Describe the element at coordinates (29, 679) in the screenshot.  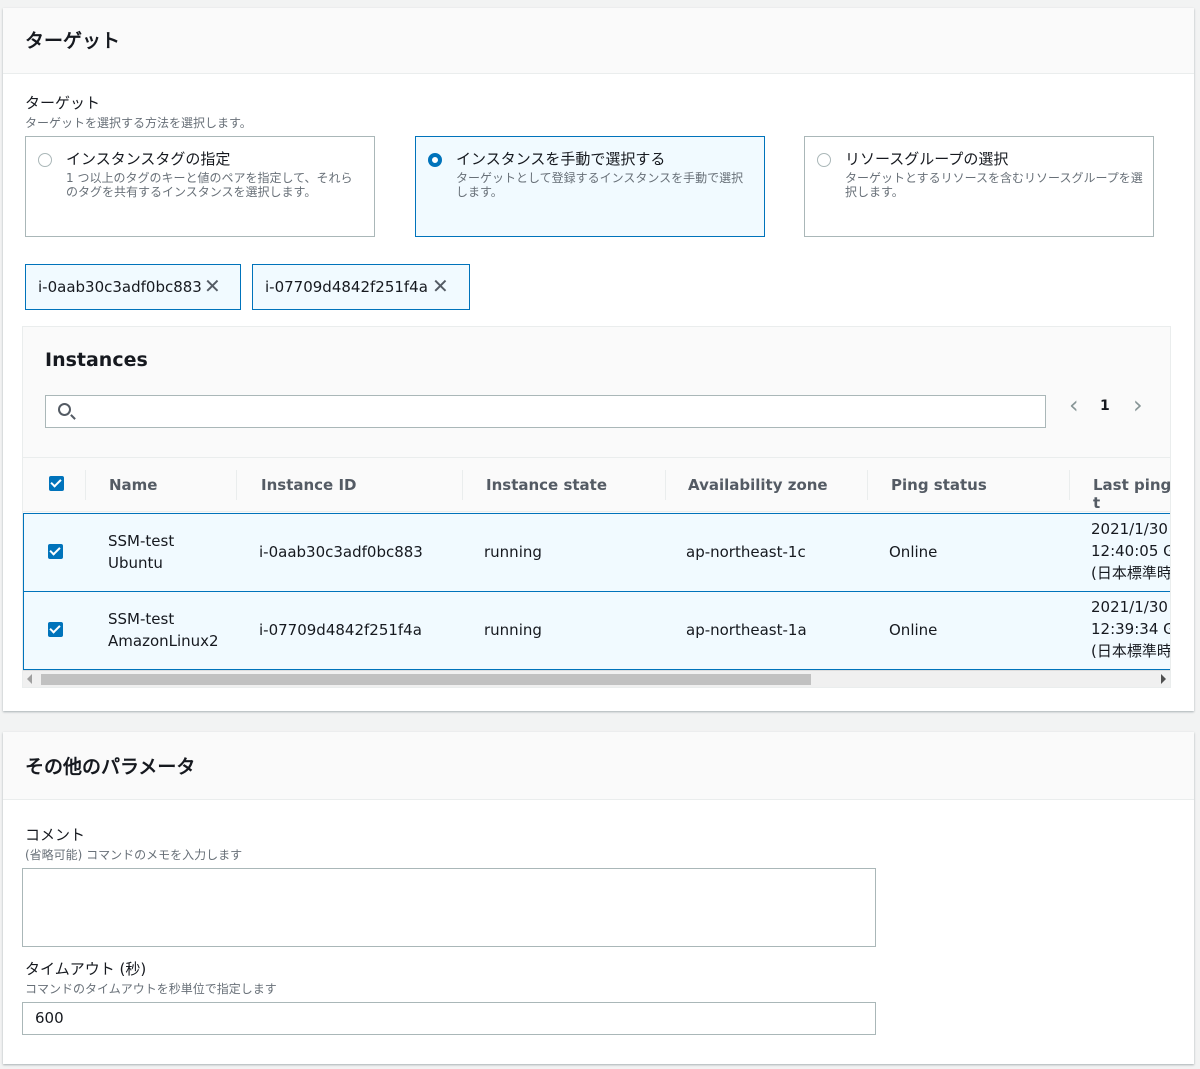
I see `scroll-left-icon` at that location.